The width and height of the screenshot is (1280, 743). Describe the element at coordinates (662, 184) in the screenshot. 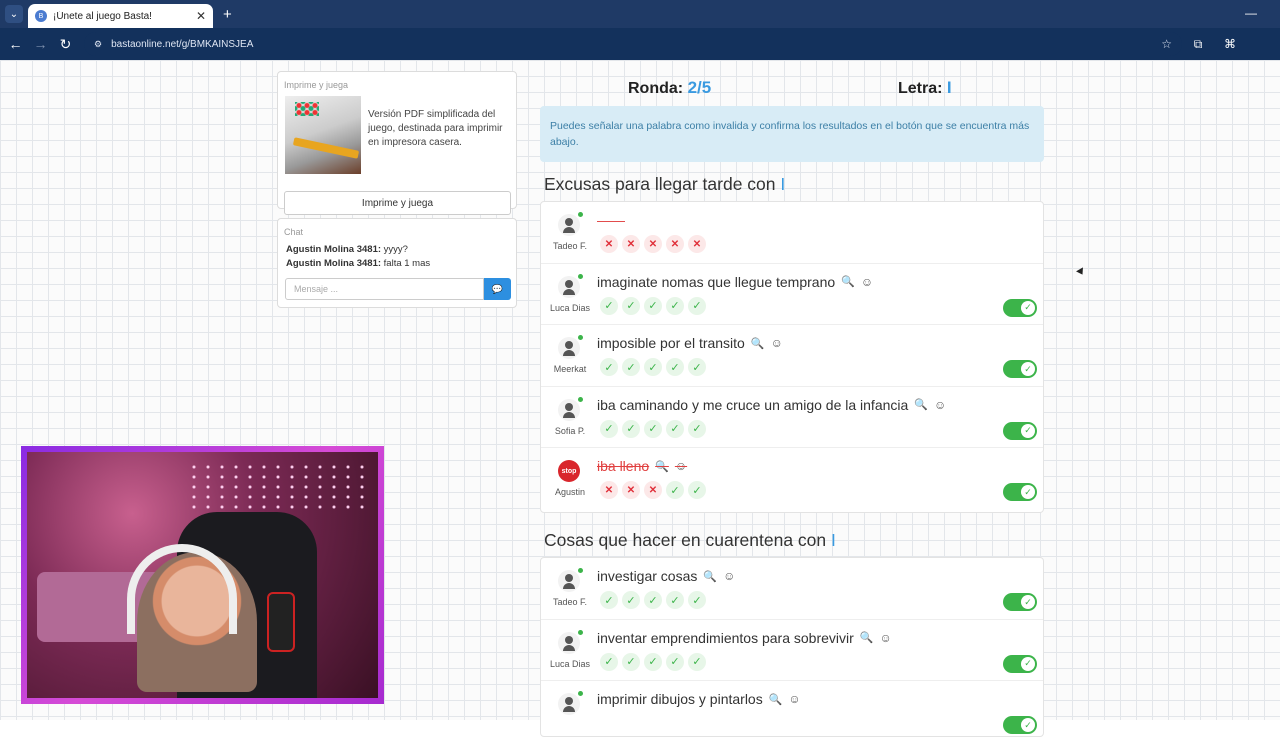

I see `category-title-text: Excusas para llegar tarde con` at that location.